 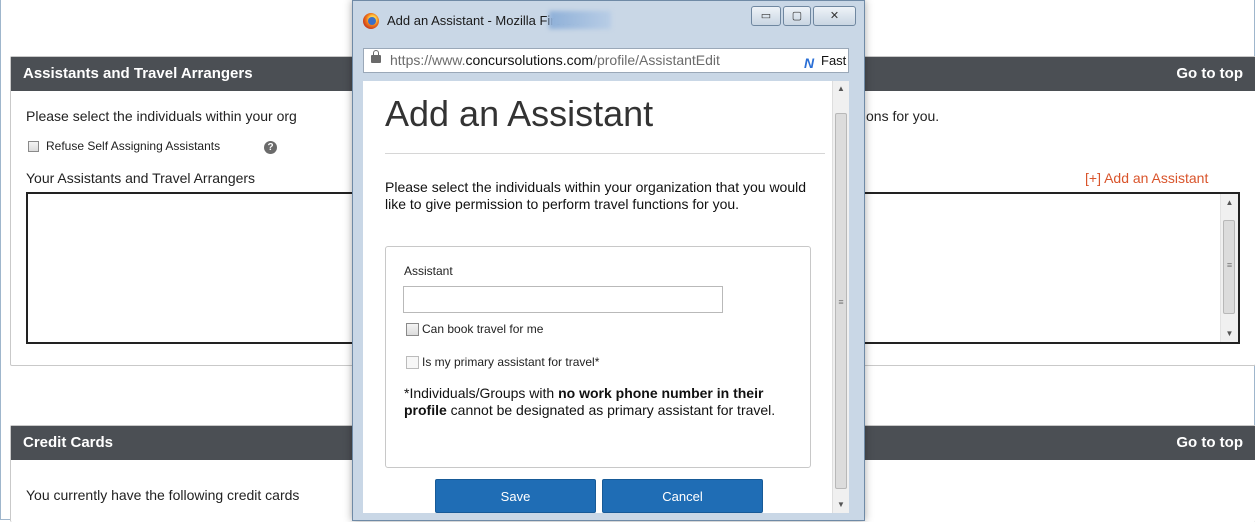 What do you see at coordinates (371, 21) in the screenshot?
I see `firefox-icon` at bounding box center [371, 21].